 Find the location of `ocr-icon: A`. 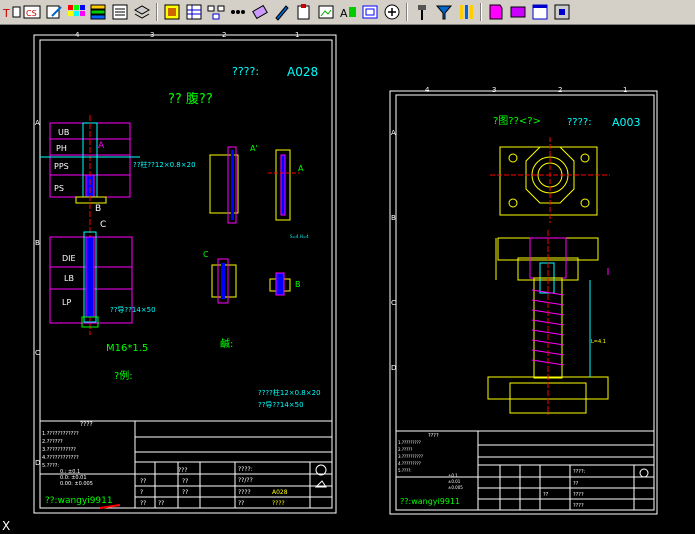

ocr-icon: A is located at coordinates (348, 12).